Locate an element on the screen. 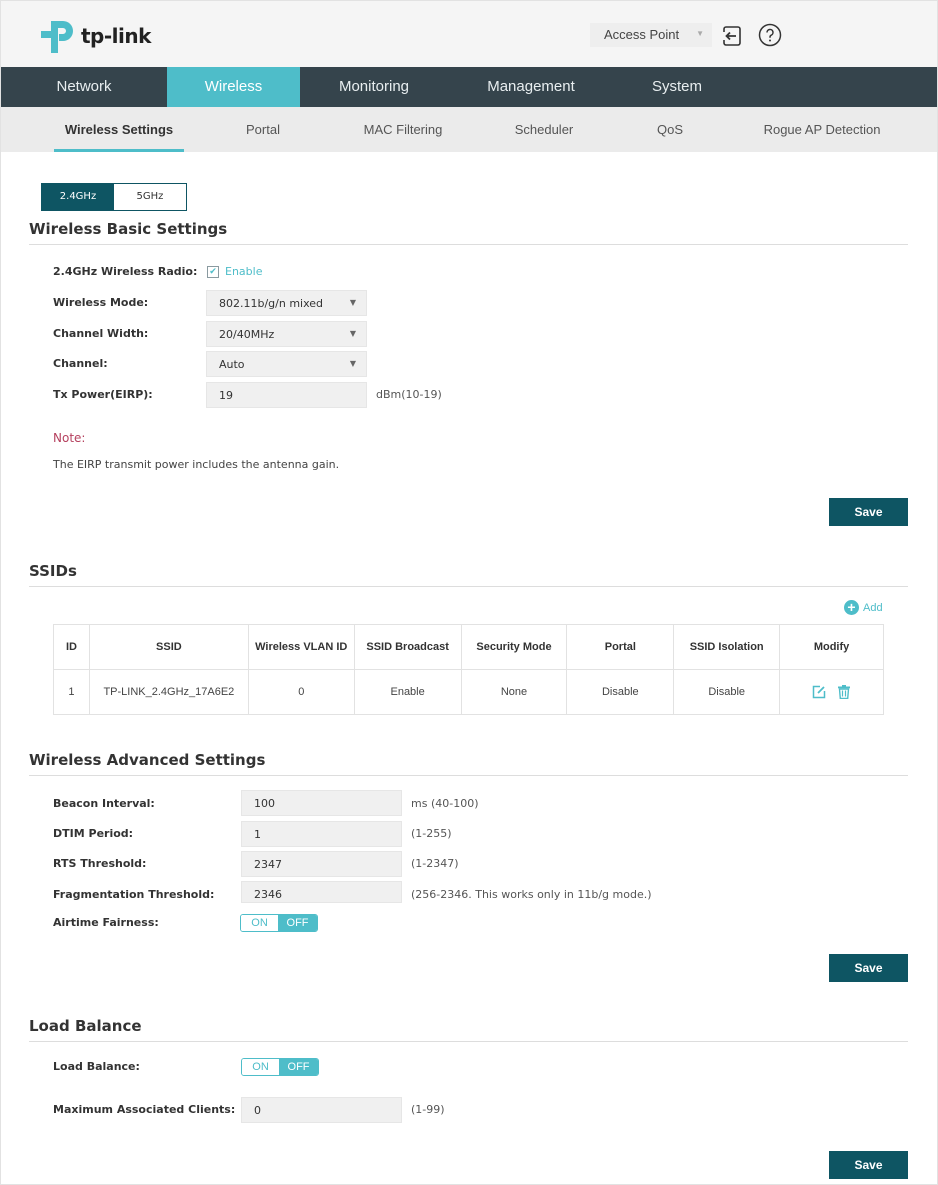 This screenshot has width=938, height=1185. tx-power-label: Tx Power(EIRP): is located at coordinates (103, 394).